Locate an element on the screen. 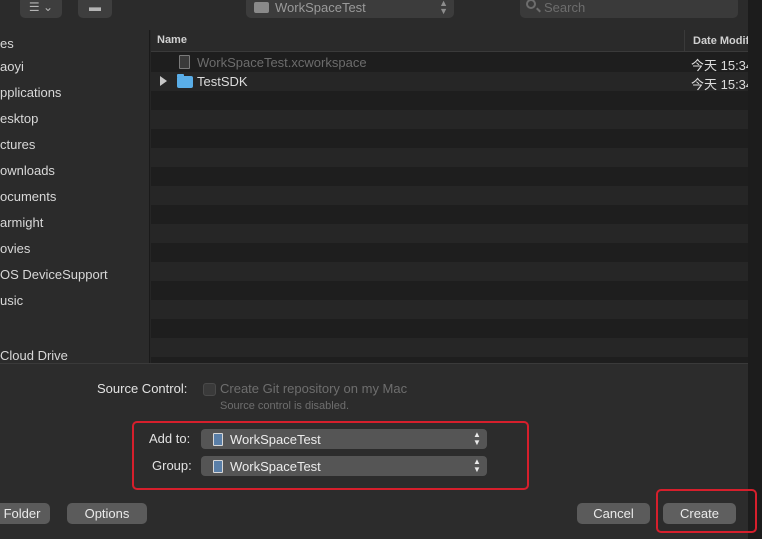 This screenshot has width=762, height=539. cancel-button: Cancel is located at coordinates (613, 513).